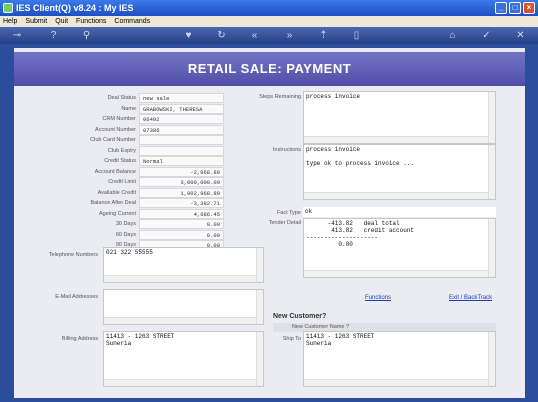 Image resolution: width=538 pixels, height=402 pixels. What do you see at coordinates (269, 8) in the screenshot?
I see `title-bar: IES Client(Q) v8.24 : My IES _ □ ×` at bounding box center [269, 8].